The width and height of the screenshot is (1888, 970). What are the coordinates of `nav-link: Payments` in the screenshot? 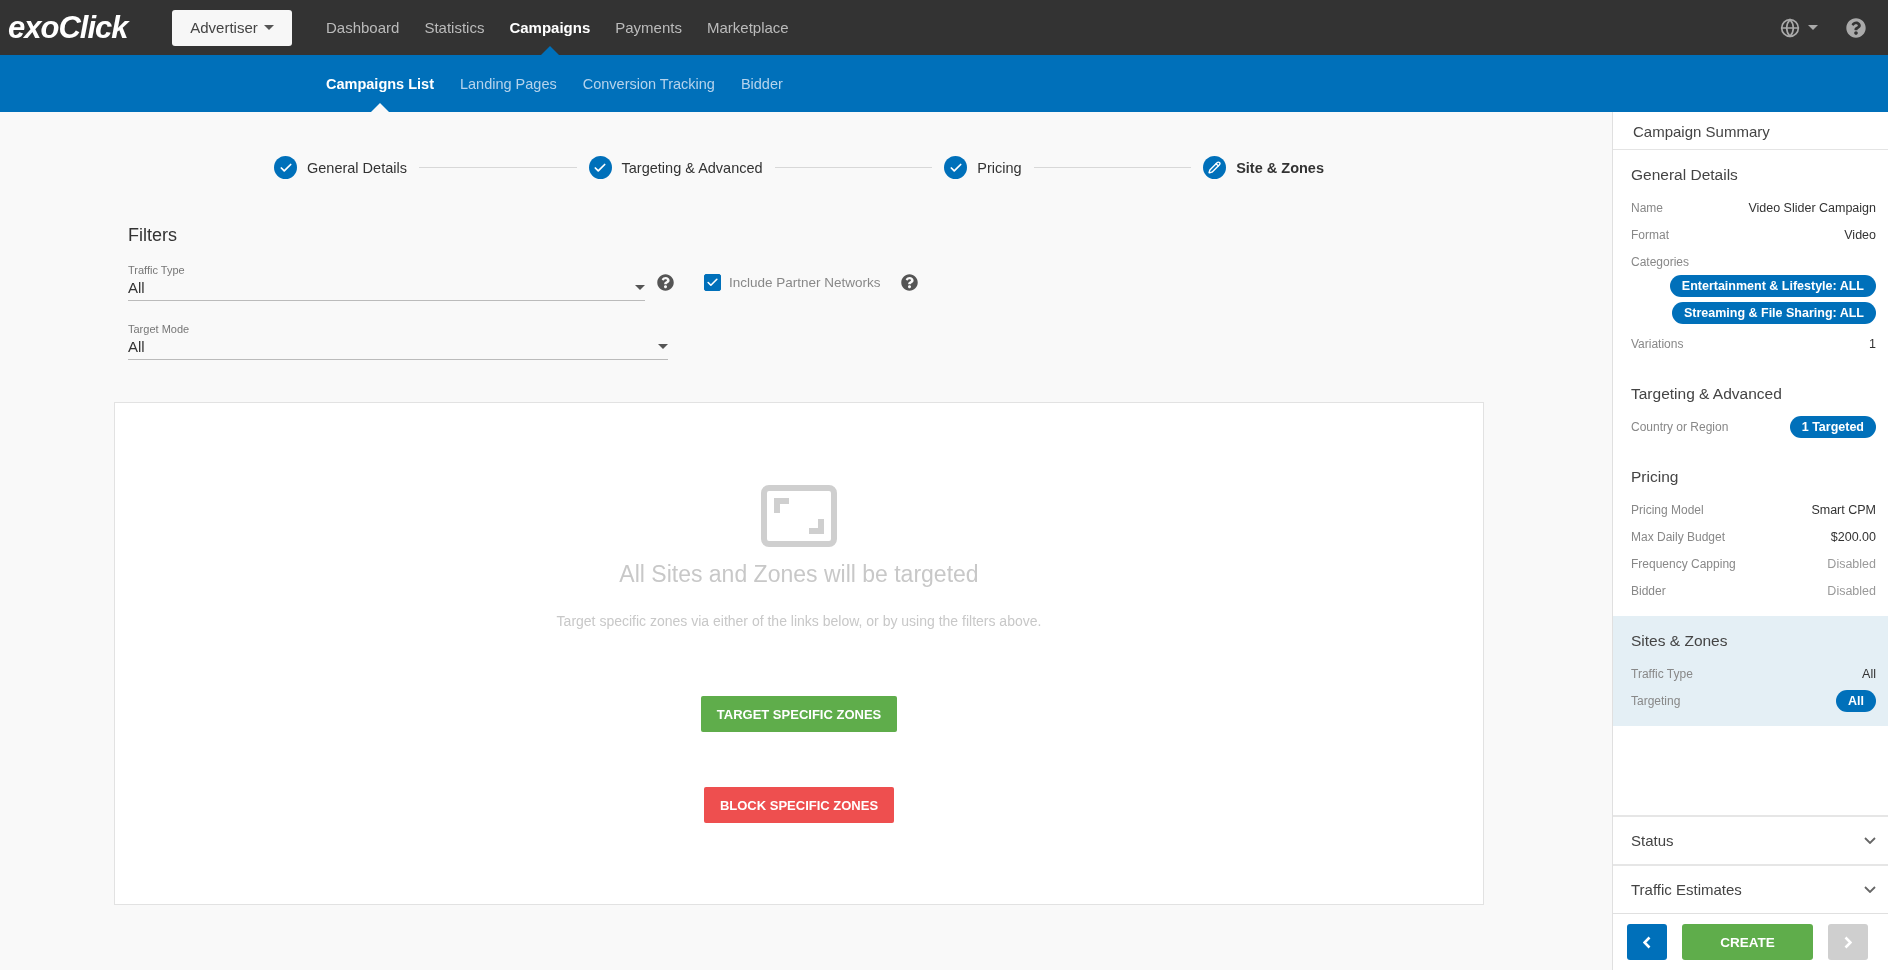 It's located at (648, 27).